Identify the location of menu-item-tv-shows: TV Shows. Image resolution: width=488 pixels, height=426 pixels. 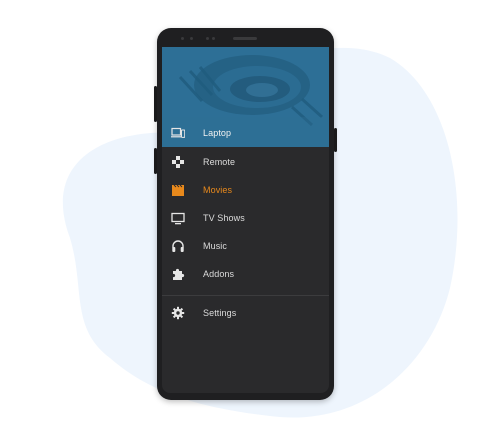
(245, 218).